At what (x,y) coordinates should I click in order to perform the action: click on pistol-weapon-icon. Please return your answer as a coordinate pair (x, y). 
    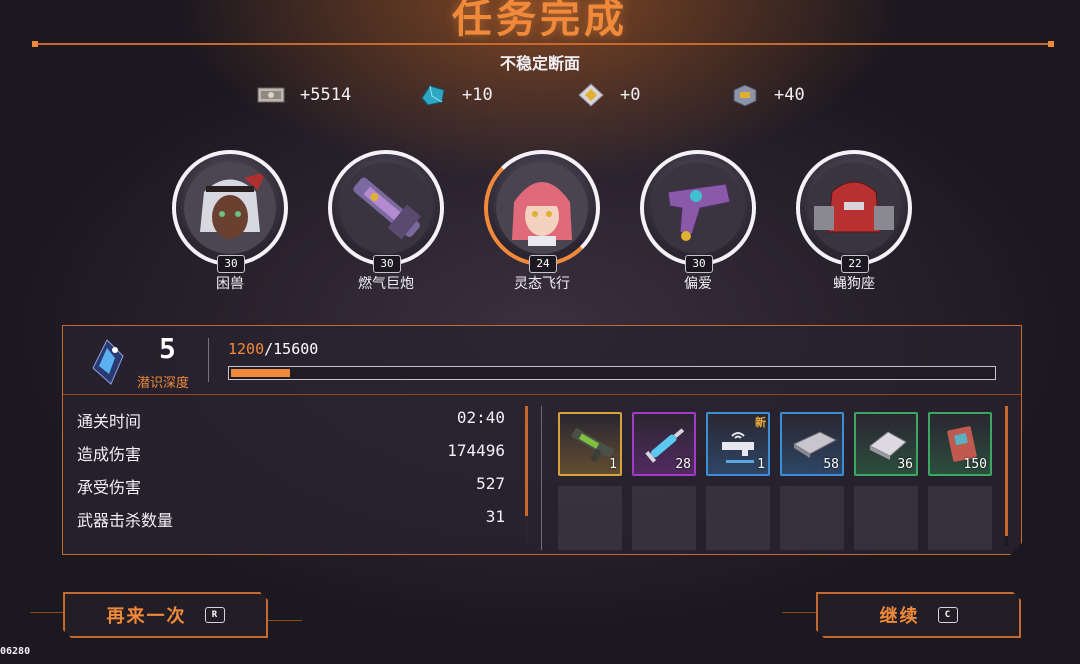
    Looking at the image, I should click on (698, 208).